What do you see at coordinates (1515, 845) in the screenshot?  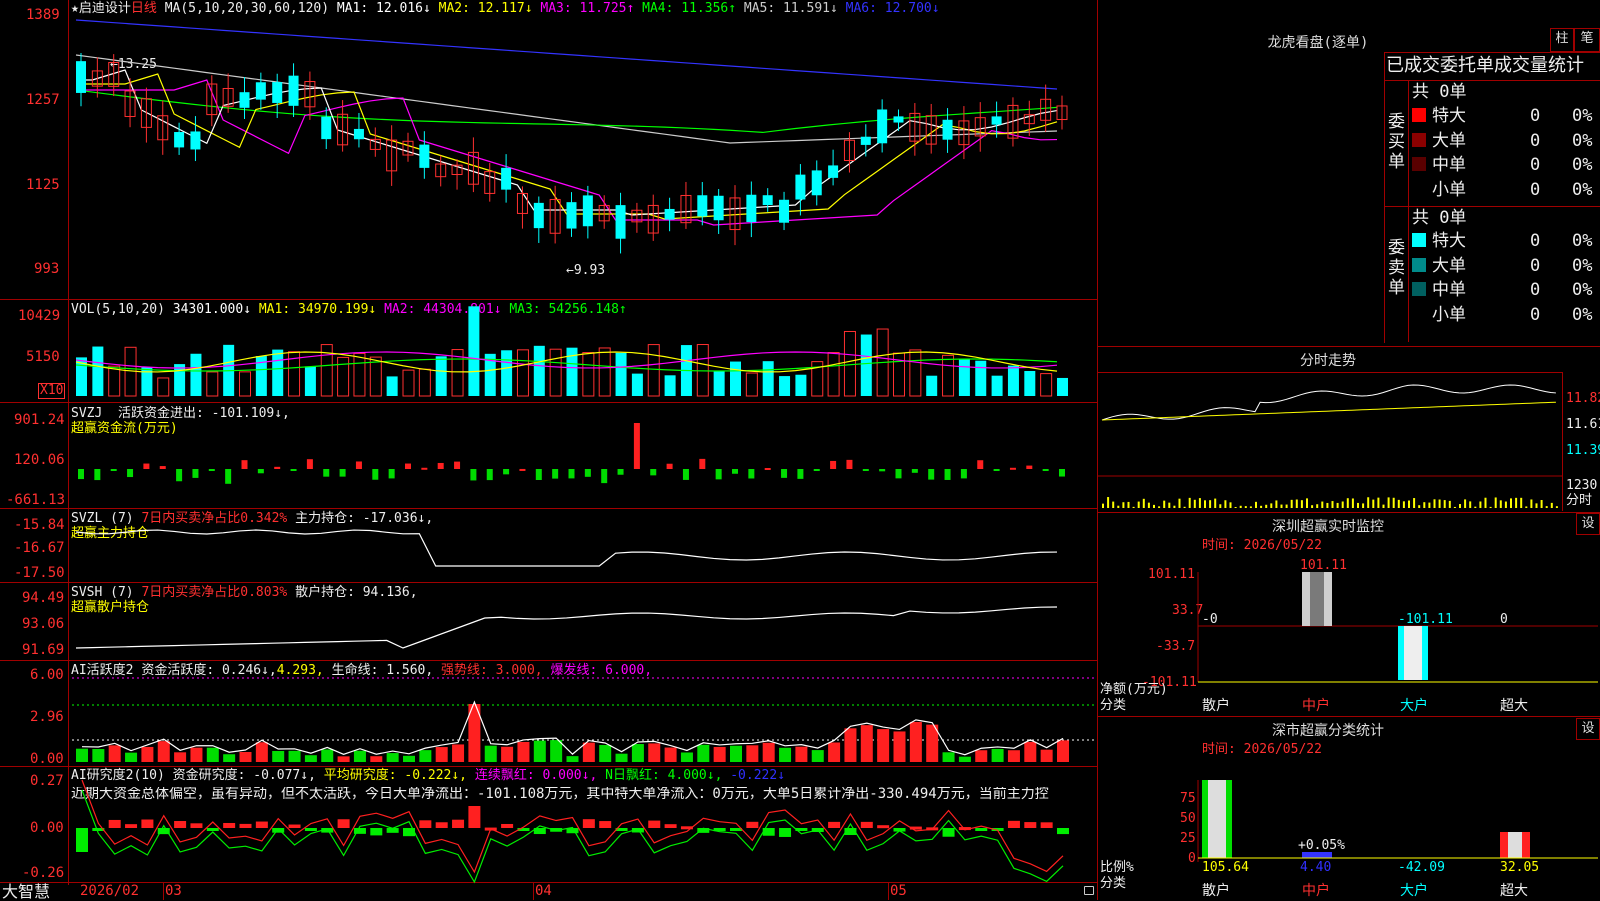 I see `stat-bar-chaoda-shade` at bounding box center [1515, 845].